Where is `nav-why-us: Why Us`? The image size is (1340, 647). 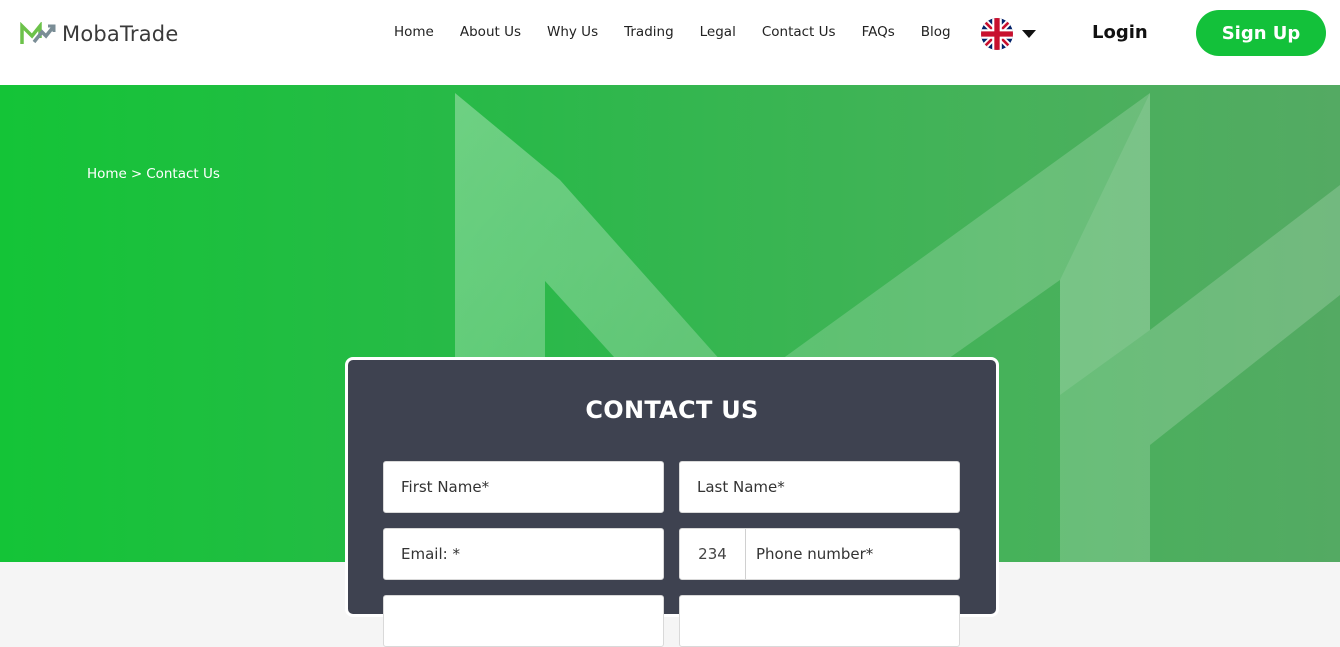 nav-why-us: Why Us is located at coordinates (572, 32).